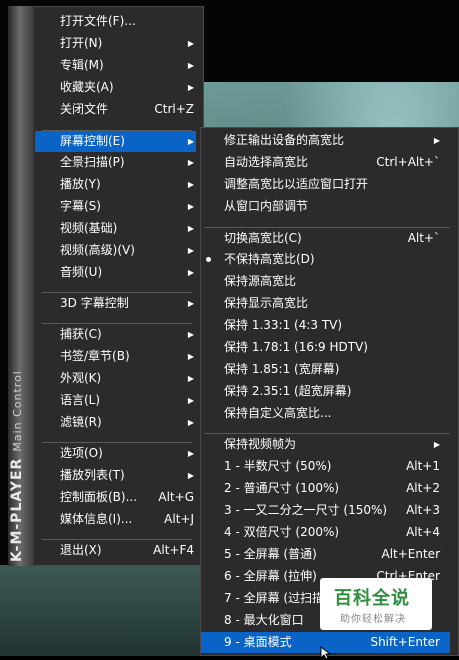 This screenshot has width=459, height=660. What do you see at coordinates (405, 642) in the screenshot?
I see `shortcut-label: Shift+Enter` at bounding box center [405, 642].